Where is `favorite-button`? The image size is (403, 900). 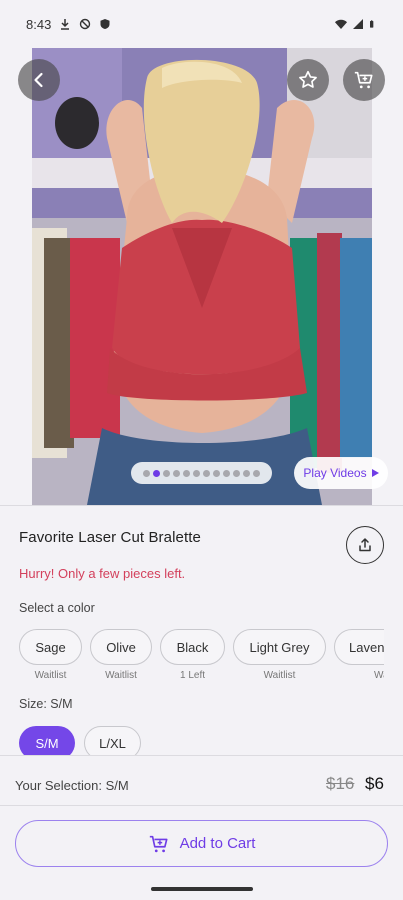 favorite-button is located at coordinates (308, 80).